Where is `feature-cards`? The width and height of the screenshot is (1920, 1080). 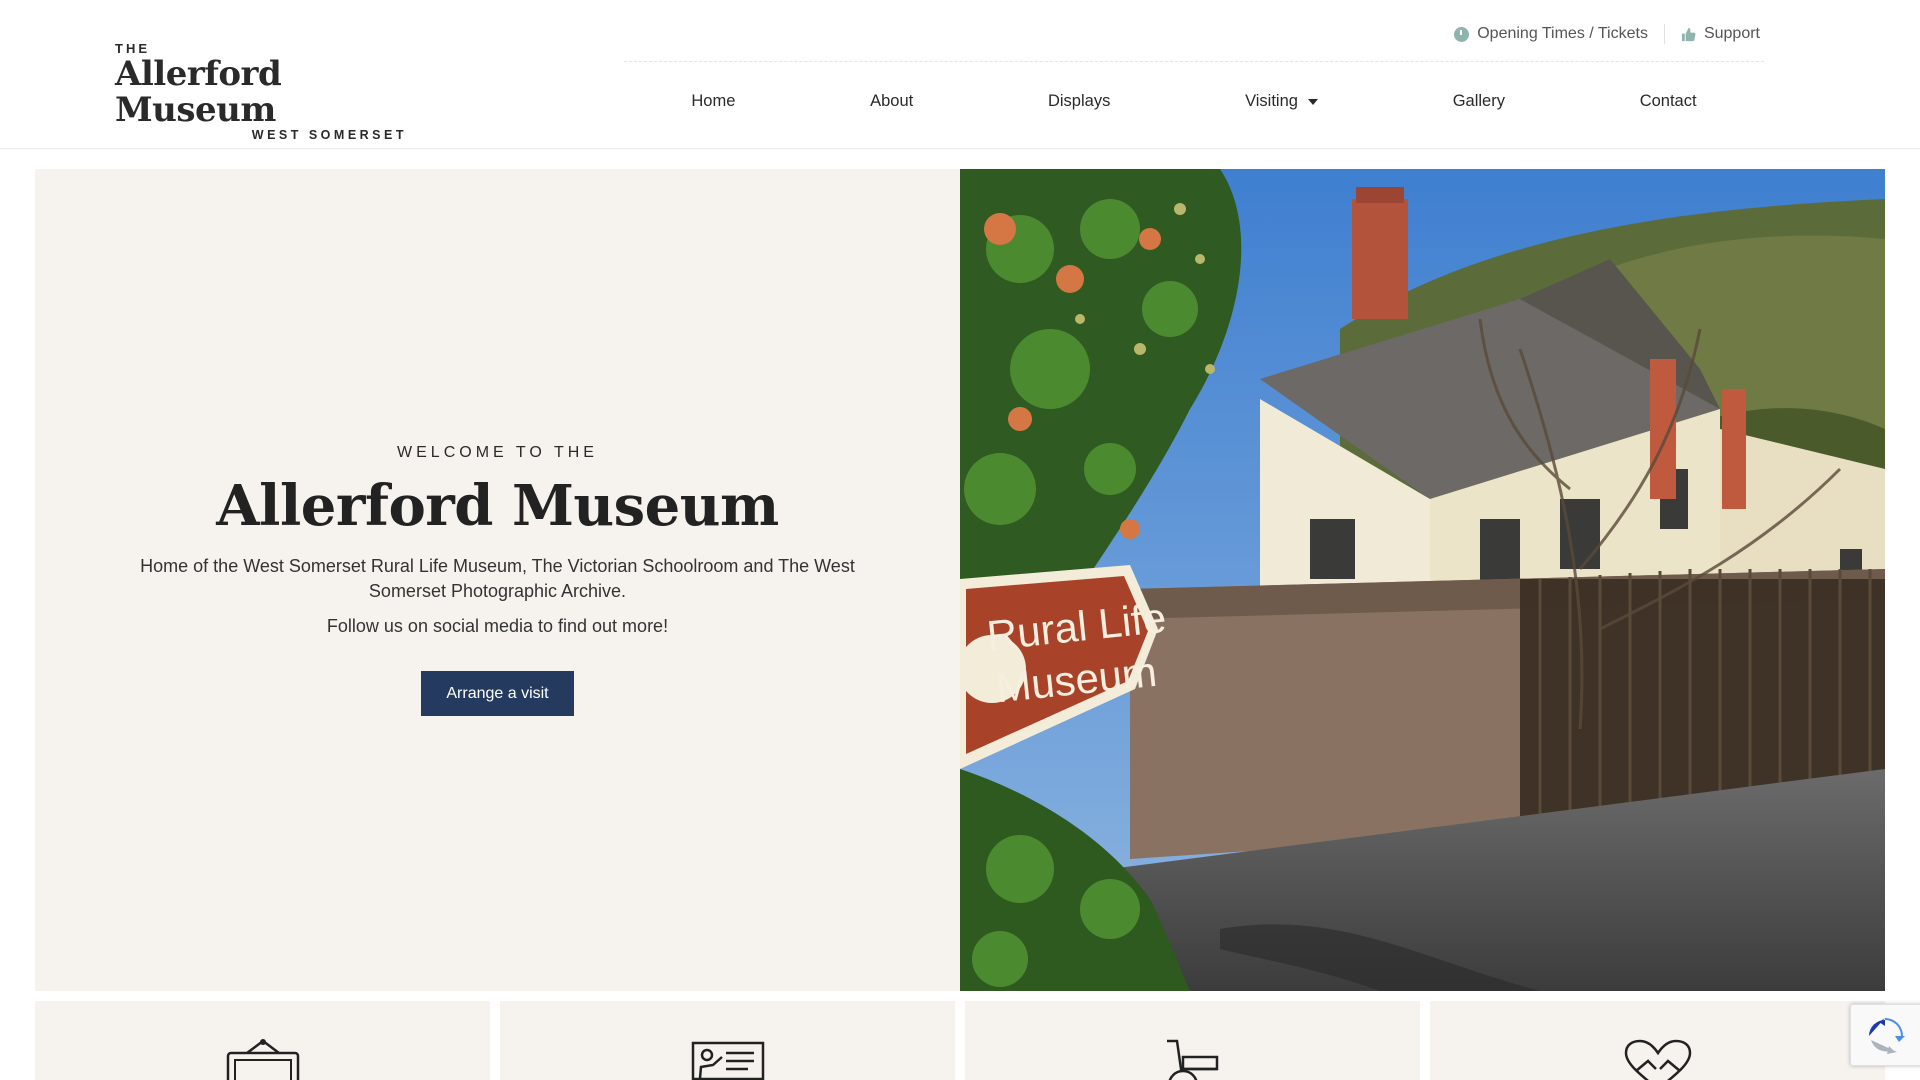
feature-cards is located at coordinates (960, 1040).